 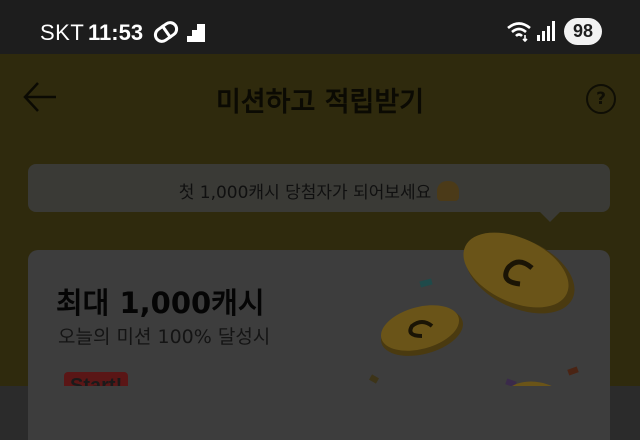 I want to click on tip-banner-row: 첫 1,000캐시 당첨자가 되어보세요, so click(x=319, y=190).